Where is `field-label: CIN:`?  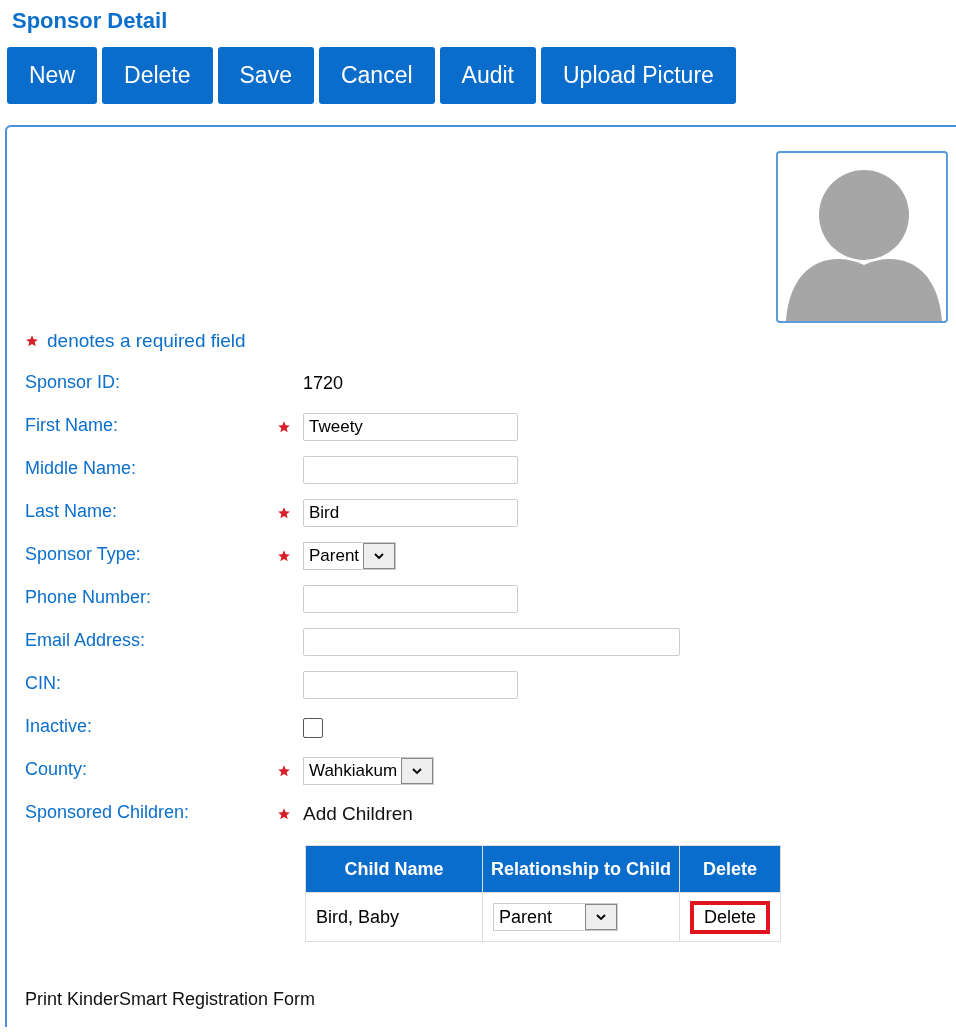
field-label: CIN: is located at coordinates (43, 683).